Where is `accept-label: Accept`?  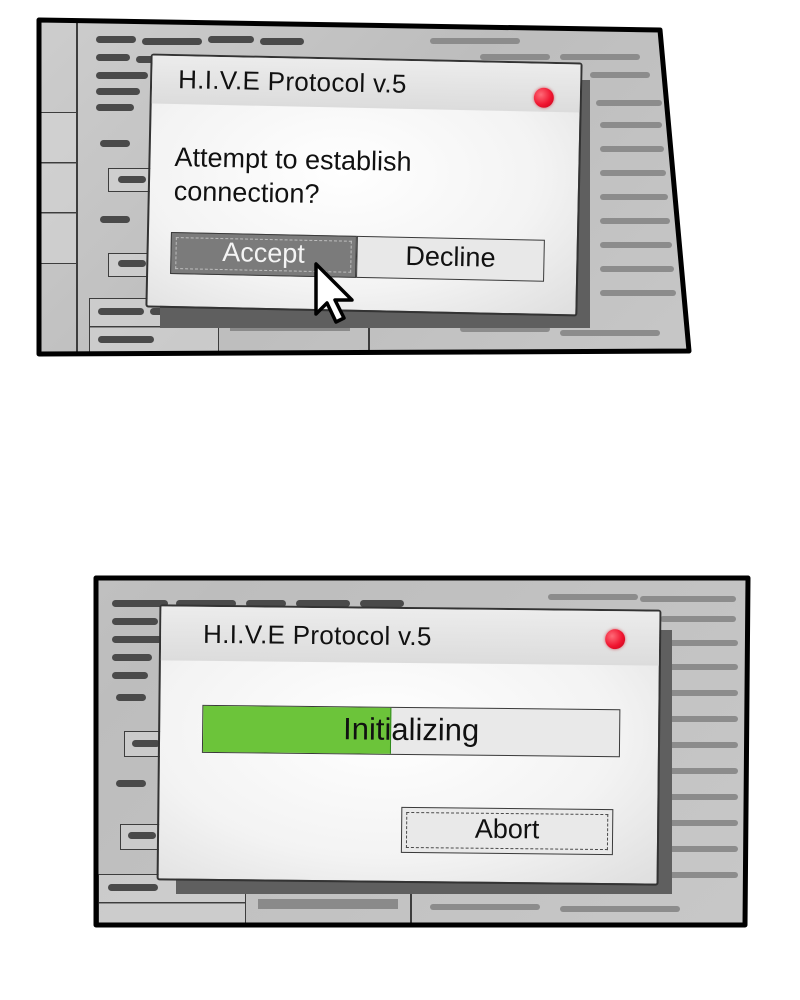
accept-label: Accept is located at coordinates (263, 253).